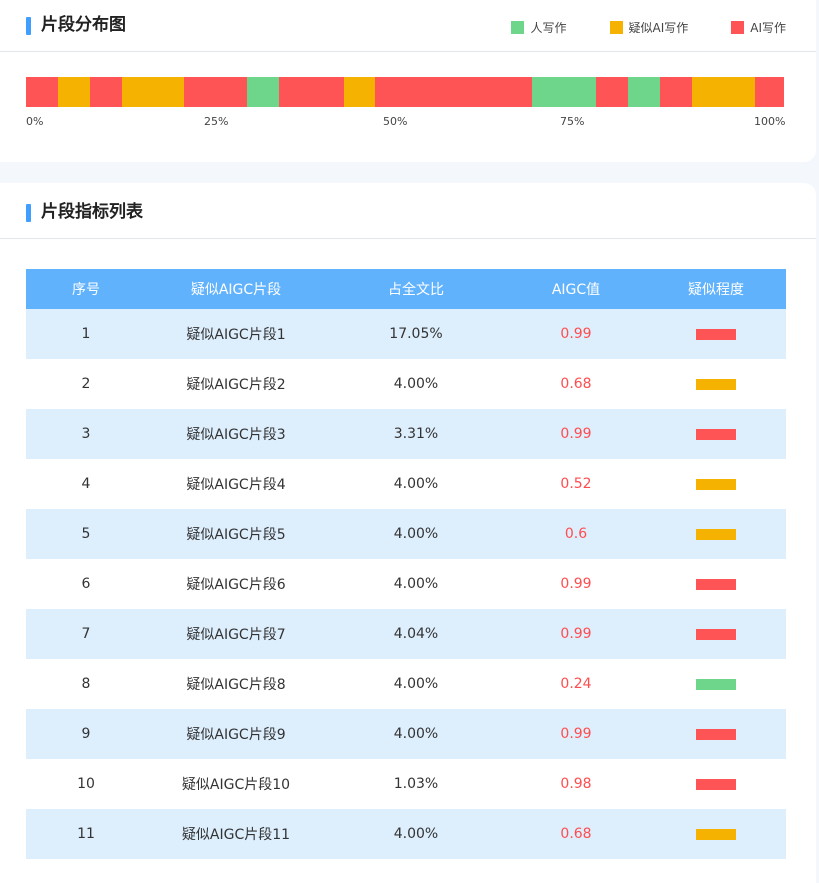  Describe the element at coordinates (35, 121) in the screenshot. I see `axis-label-0: 0%` at that location.